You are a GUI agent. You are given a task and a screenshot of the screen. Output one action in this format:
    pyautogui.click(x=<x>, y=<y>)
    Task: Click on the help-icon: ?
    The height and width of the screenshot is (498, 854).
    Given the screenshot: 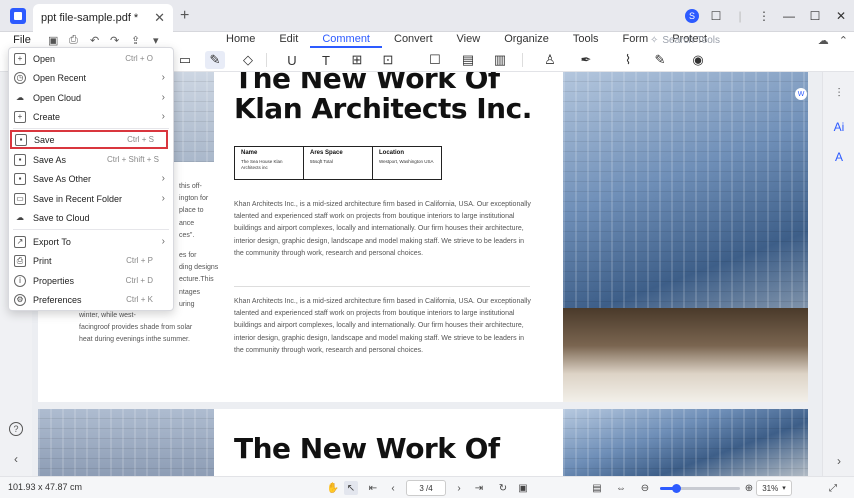 What is the action you would take?
    pyautogui.click(x=16, y=429)
    